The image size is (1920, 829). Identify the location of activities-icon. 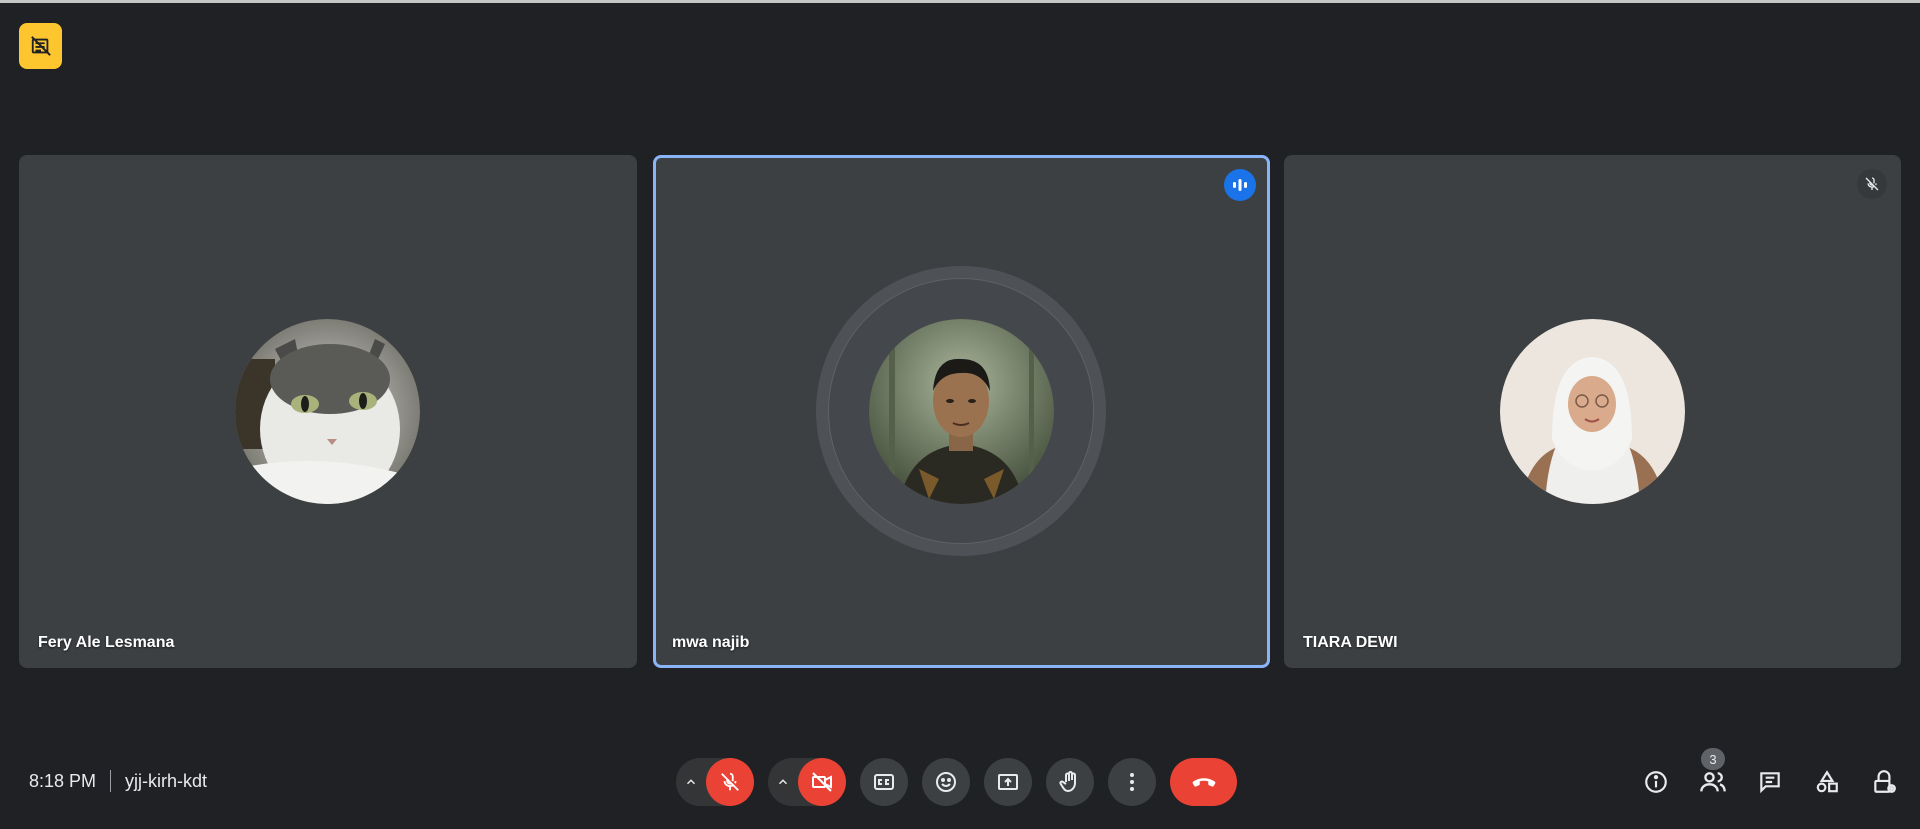
(1827, 782).